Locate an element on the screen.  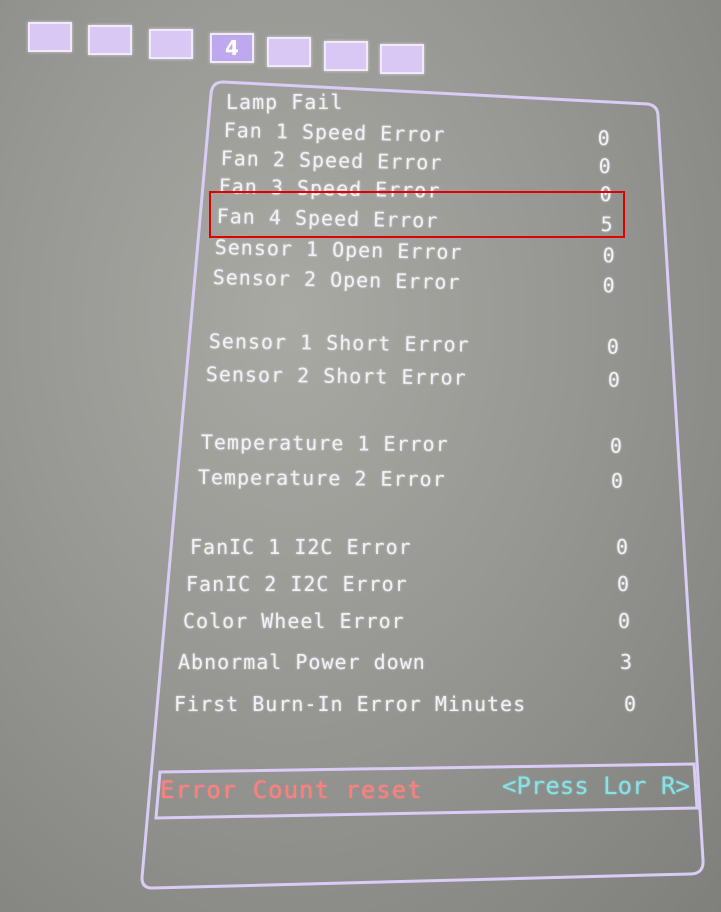
error-label: Lamp Fail is located at coordinates (285, 102).